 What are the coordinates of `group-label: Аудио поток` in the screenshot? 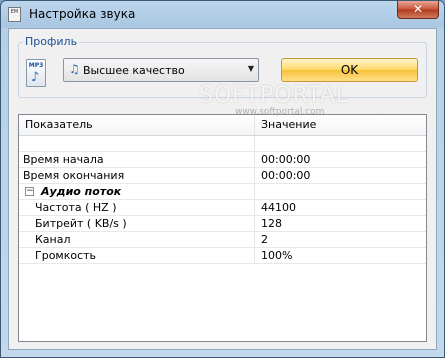 It's located at (81, 191).